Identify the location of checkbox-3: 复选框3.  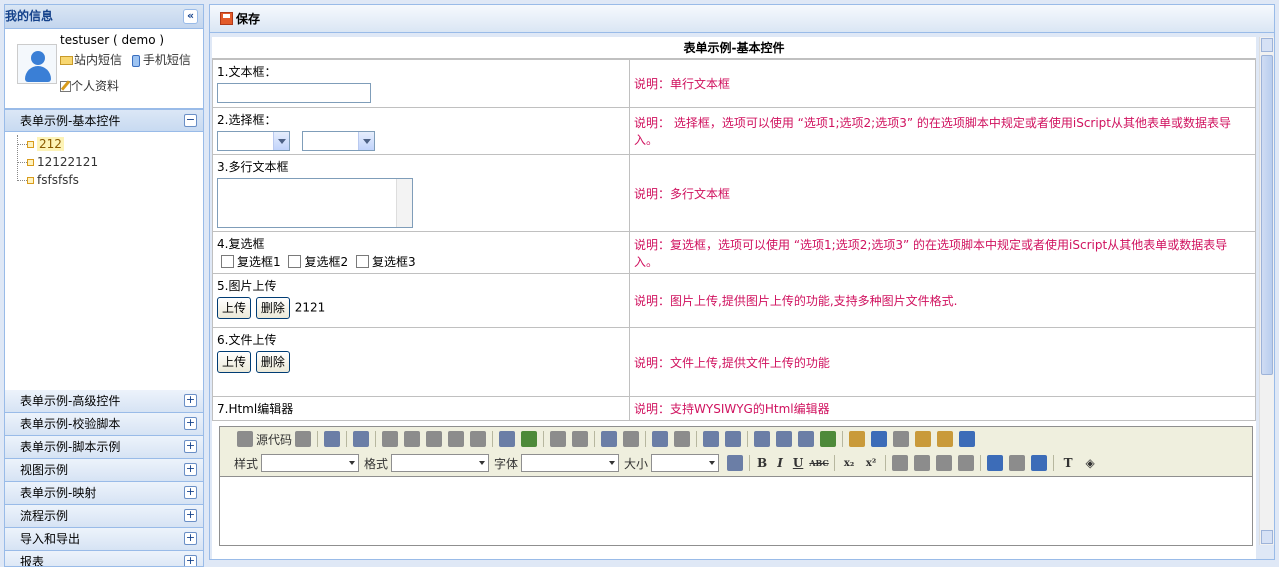
(384, 262).